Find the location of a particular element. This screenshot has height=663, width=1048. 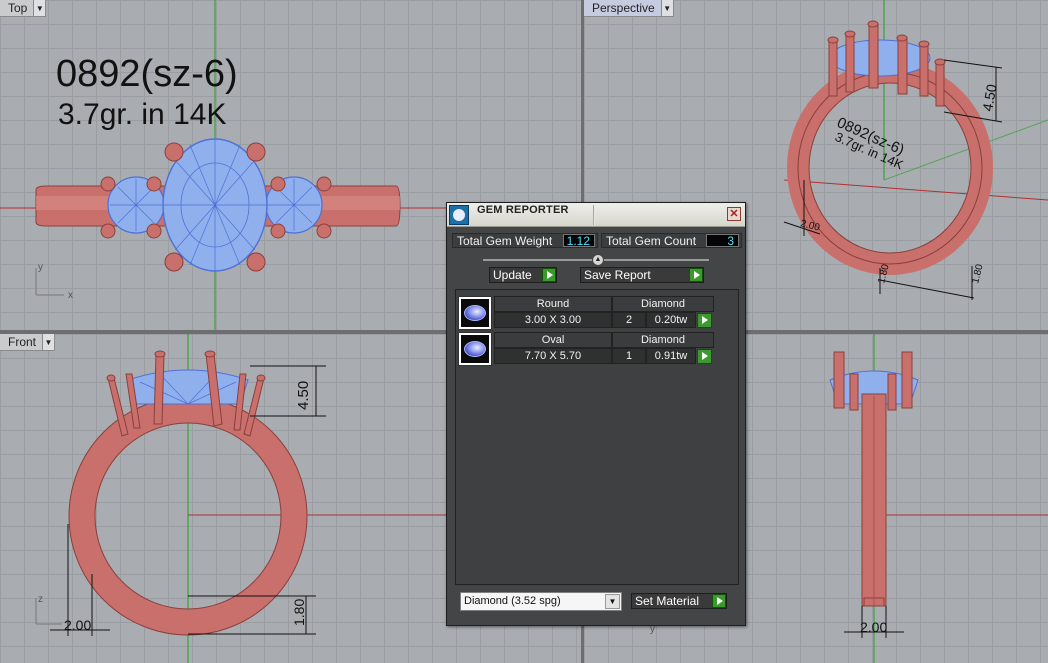

titlebar-divider is located at coordinates (594, 215).